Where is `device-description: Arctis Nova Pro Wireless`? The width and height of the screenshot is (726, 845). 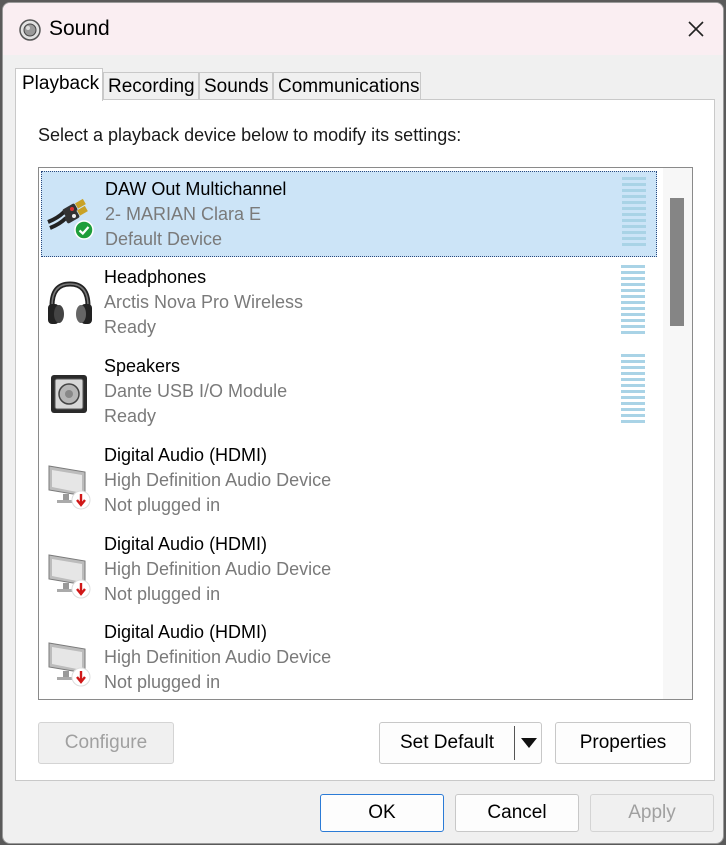 device-description: Arctis Nova Pro Wireless is located at coordinates (204, 302).